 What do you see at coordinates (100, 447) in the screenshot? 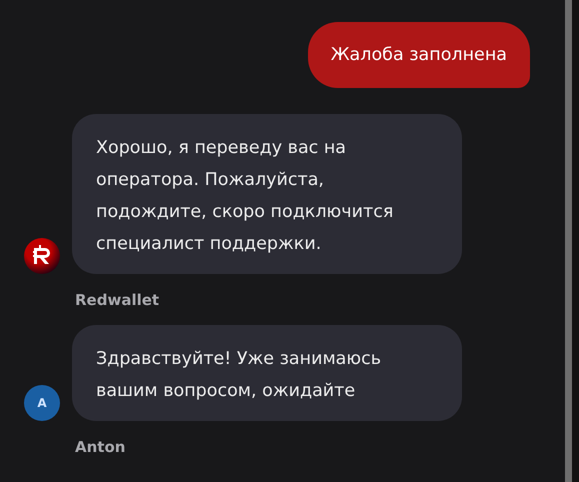
I see `sender-name: Anton` at bounding box center [100, 447].